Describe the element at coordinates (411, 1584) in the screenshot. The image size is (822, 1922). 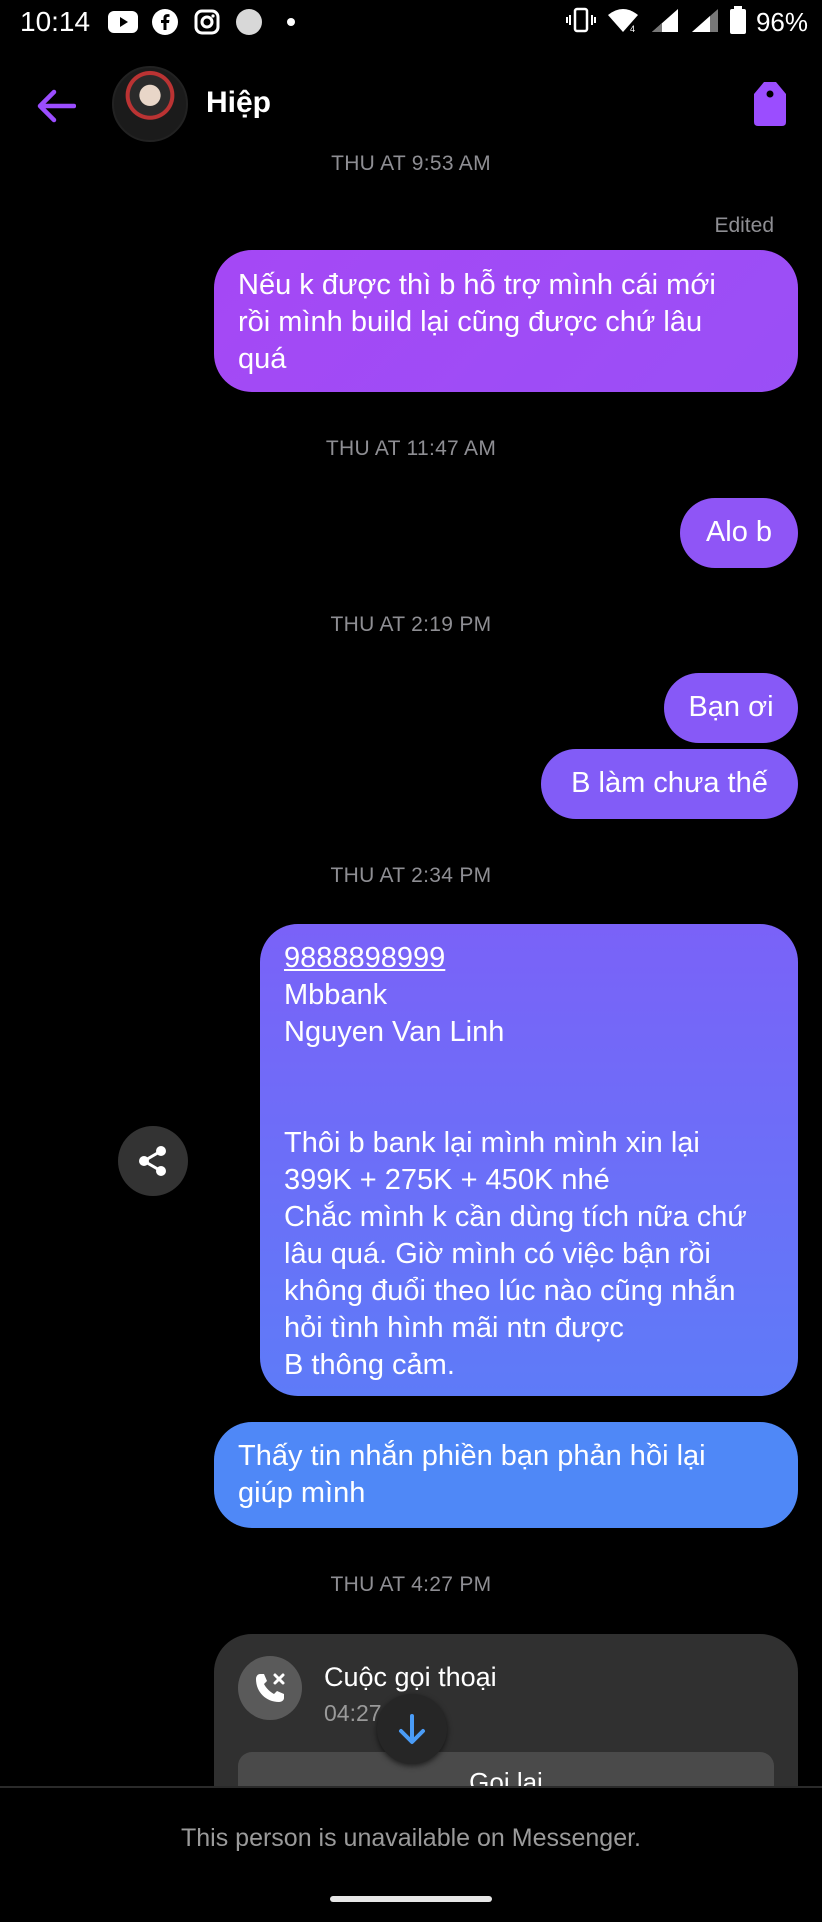
I see `timestamp: THU AT 4:27 PM` at that location.